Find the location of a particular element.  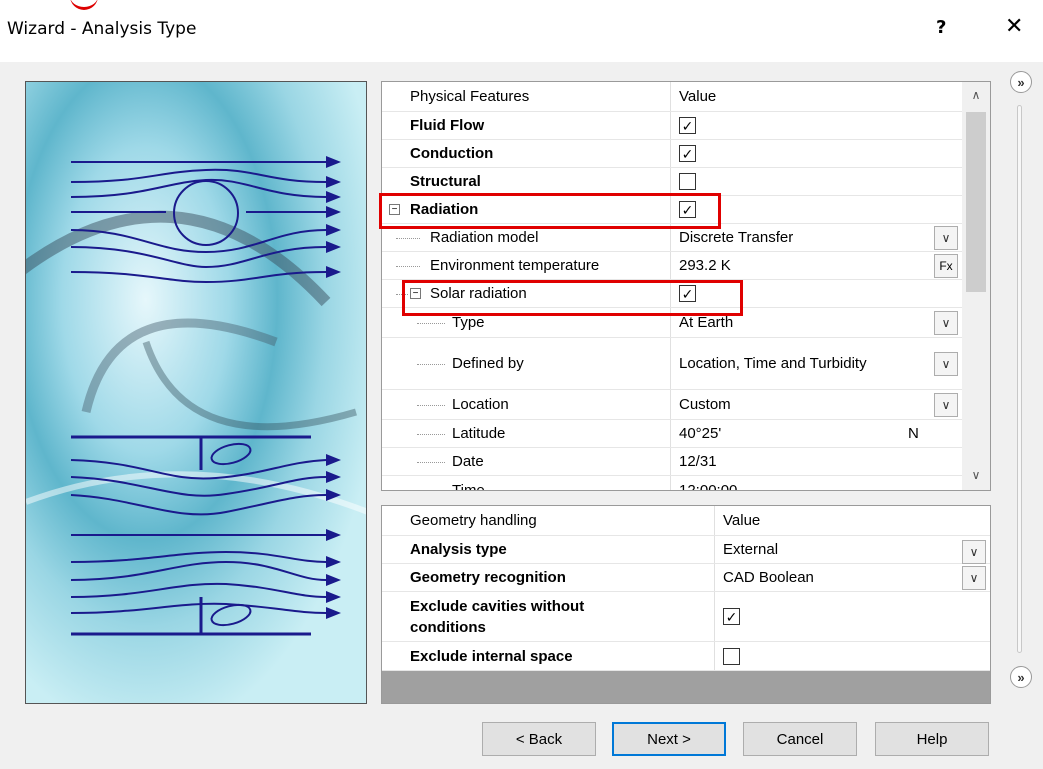

scroll-down-icon: ∨ is located at coordinates (976, 475).